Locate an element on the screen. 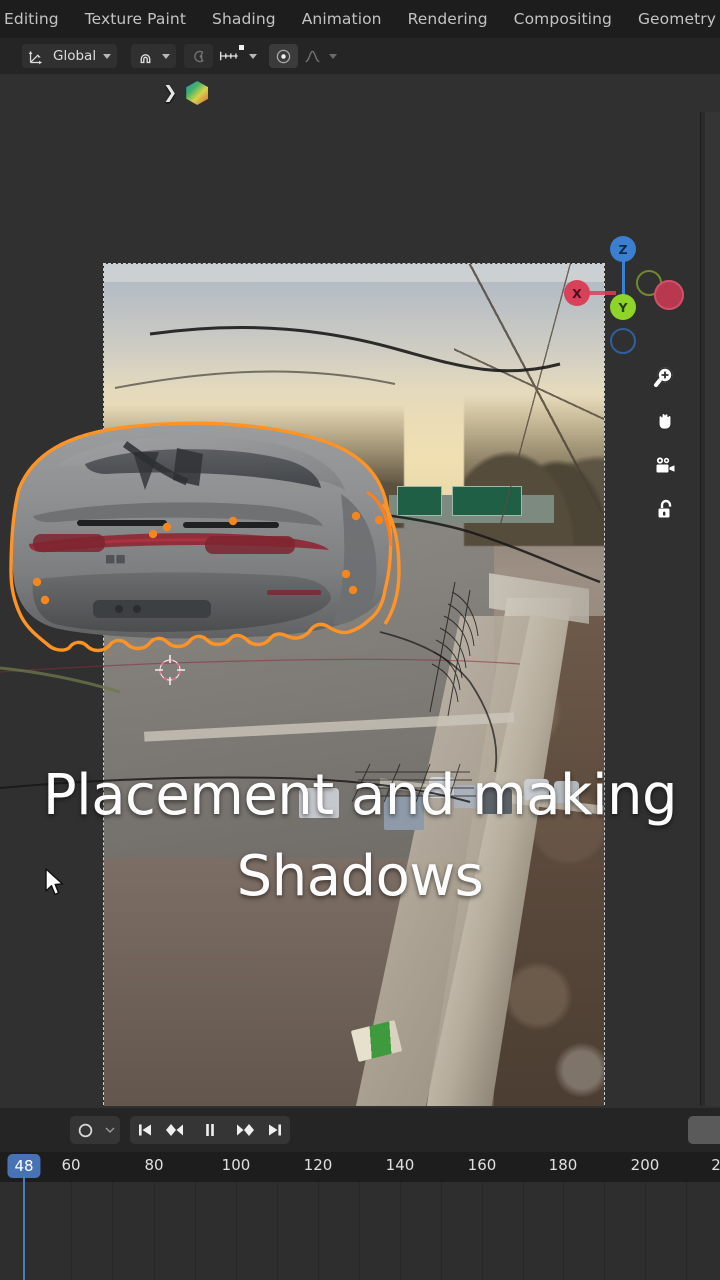  car-exhaust-right is located at coordinates (137, 609).